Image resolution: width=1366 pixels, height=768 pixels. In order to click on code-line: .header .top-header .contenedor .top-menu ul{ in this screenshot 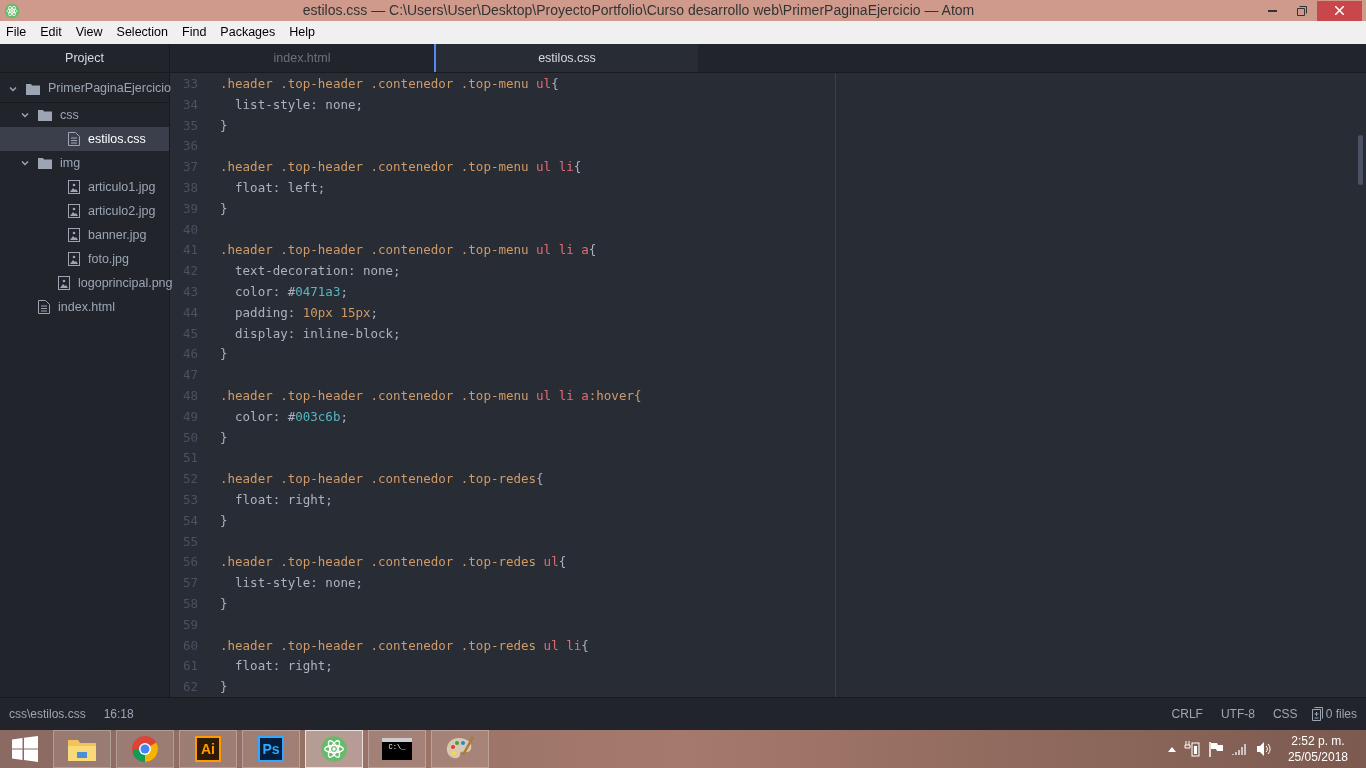, I will do `click(389, 84)`.